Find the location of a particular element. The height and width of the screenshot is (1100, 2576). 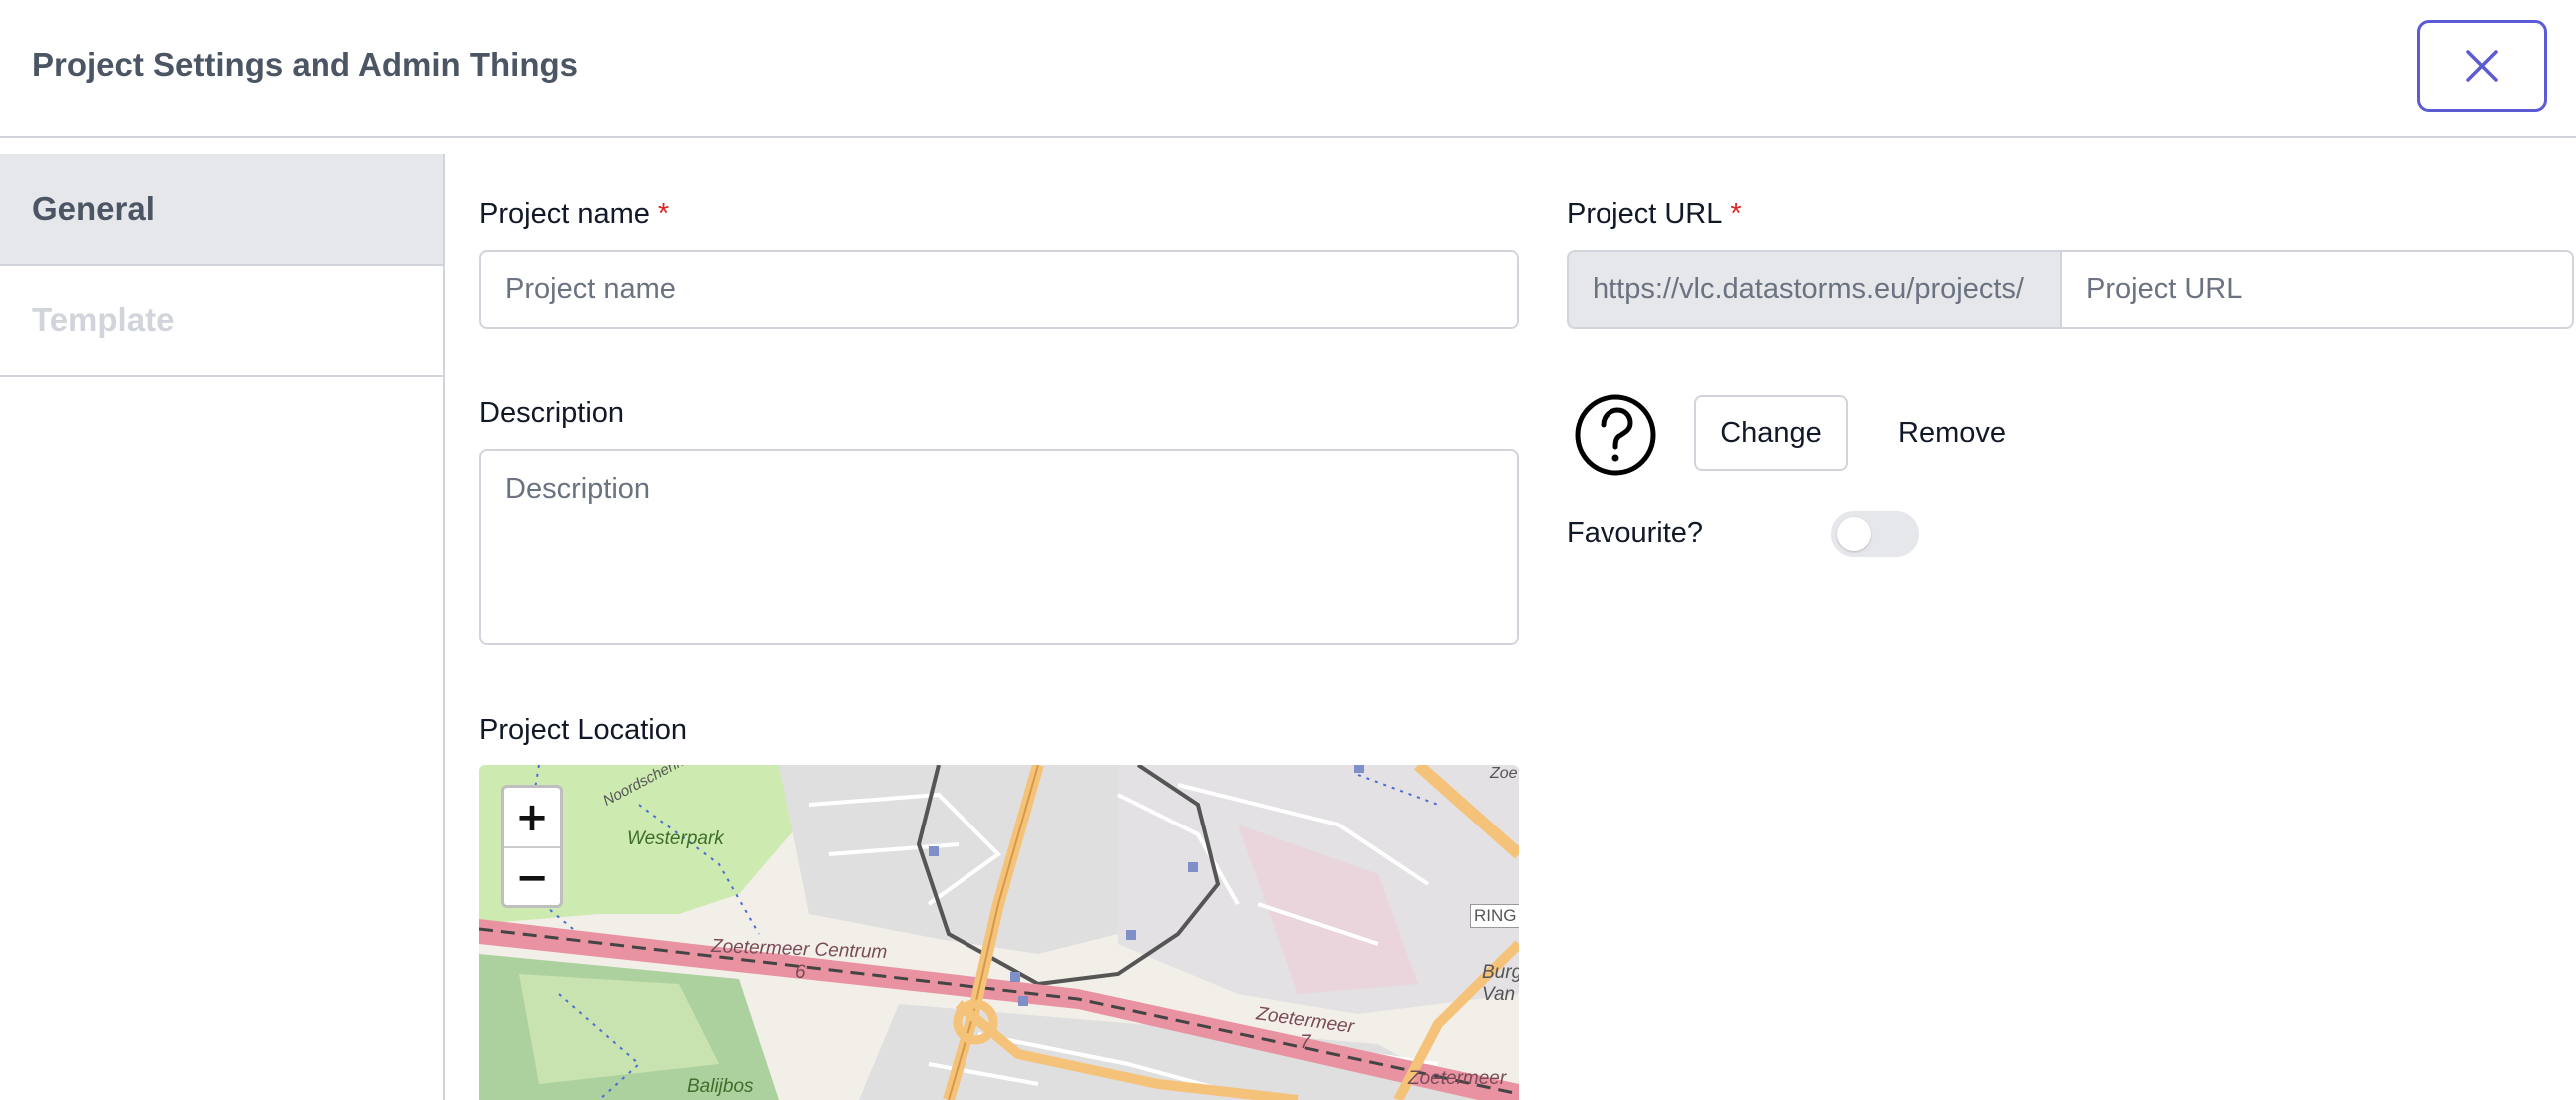

map-label-top-right: Zoe is located at coordinates (1504, 773).